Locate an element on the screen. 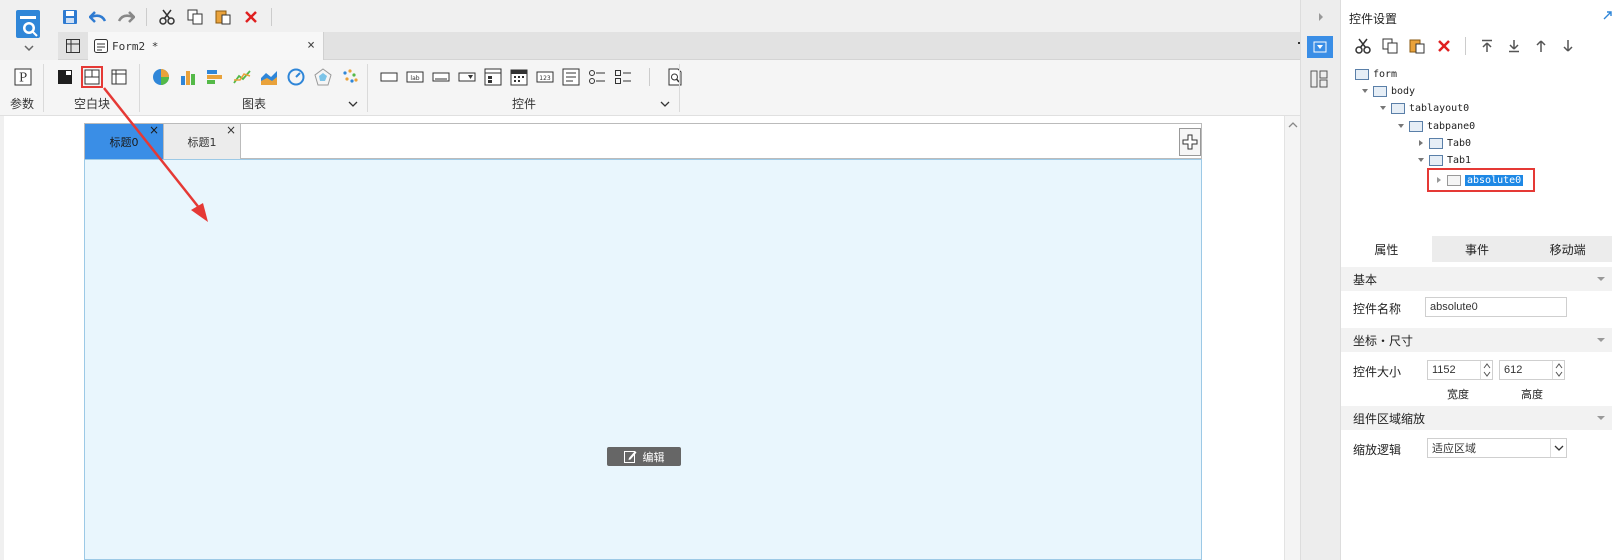 The width and height of the screenshot is (1612, 560). quick-toolbar is located at coordinates (167, 17).